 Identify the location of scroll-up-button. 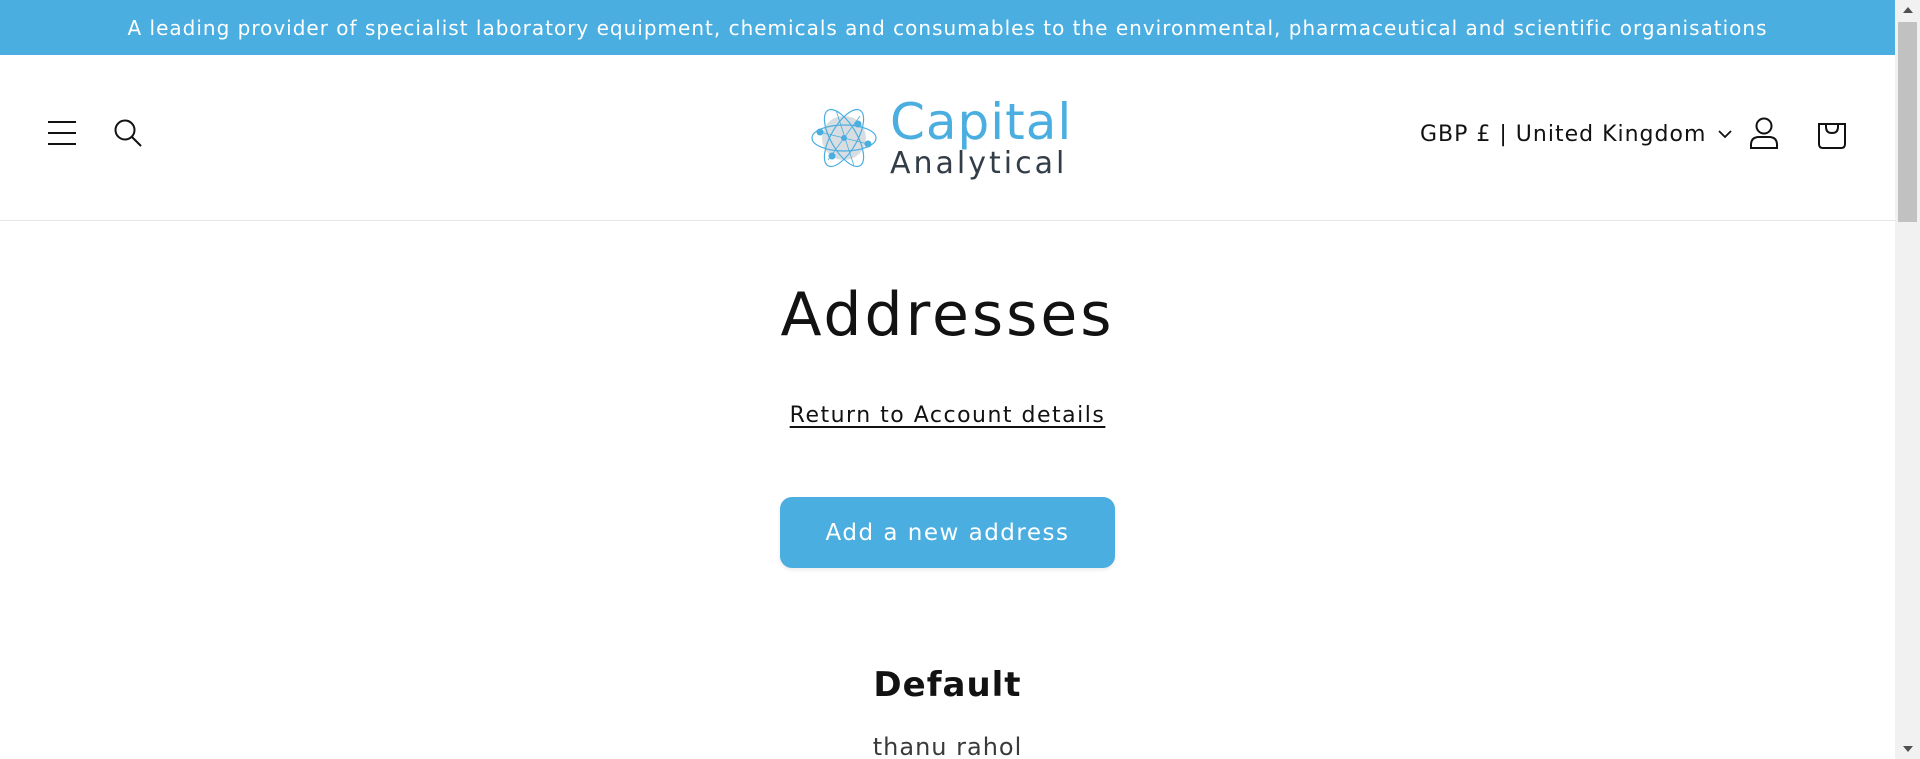
(1907, 10).